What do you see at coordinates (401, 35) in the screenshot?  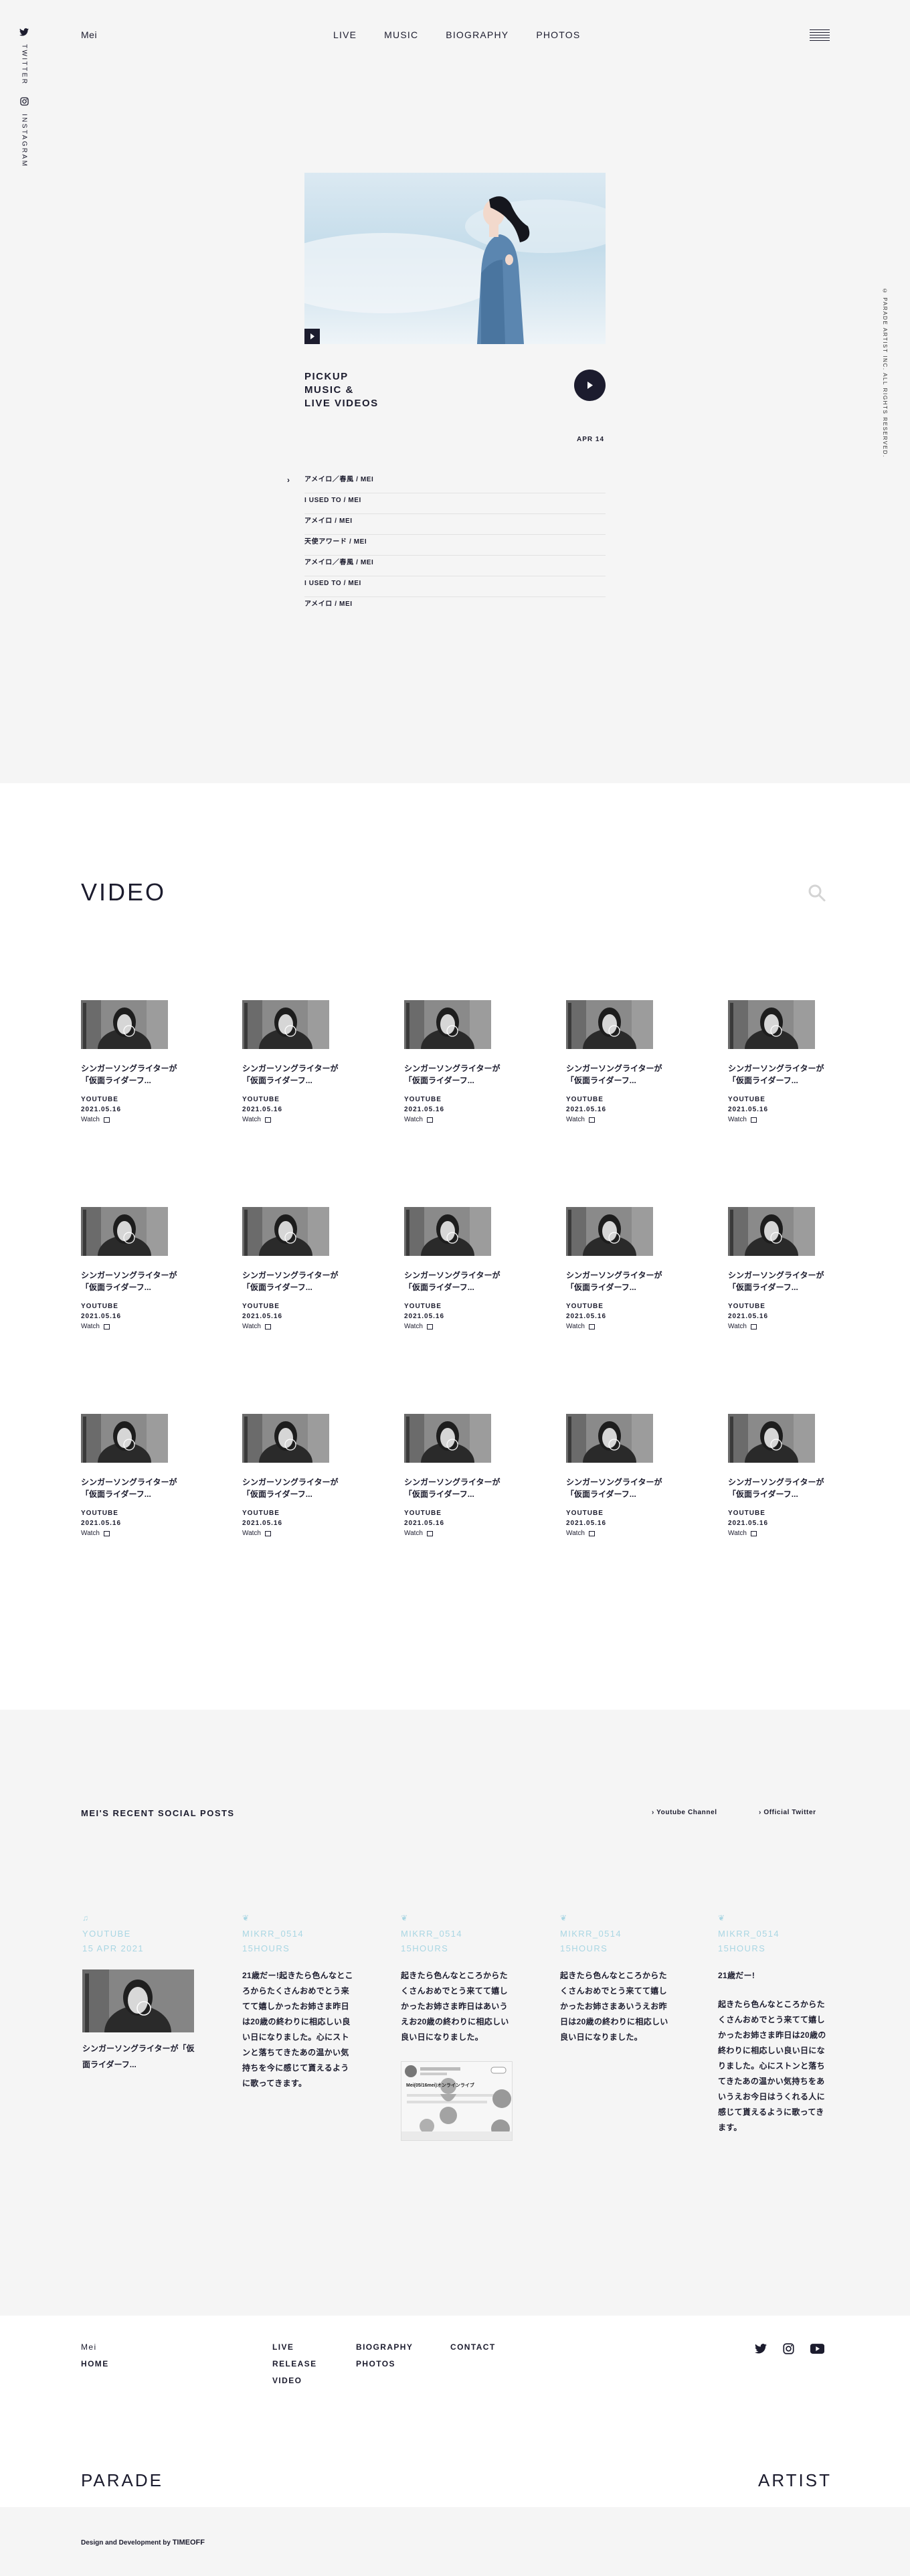 I see `nav-music: MUSIC` at bounding box center [401, 35].